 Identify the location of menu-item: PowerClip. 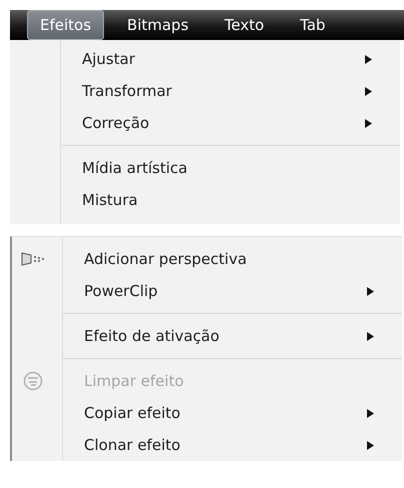
(225, 291).